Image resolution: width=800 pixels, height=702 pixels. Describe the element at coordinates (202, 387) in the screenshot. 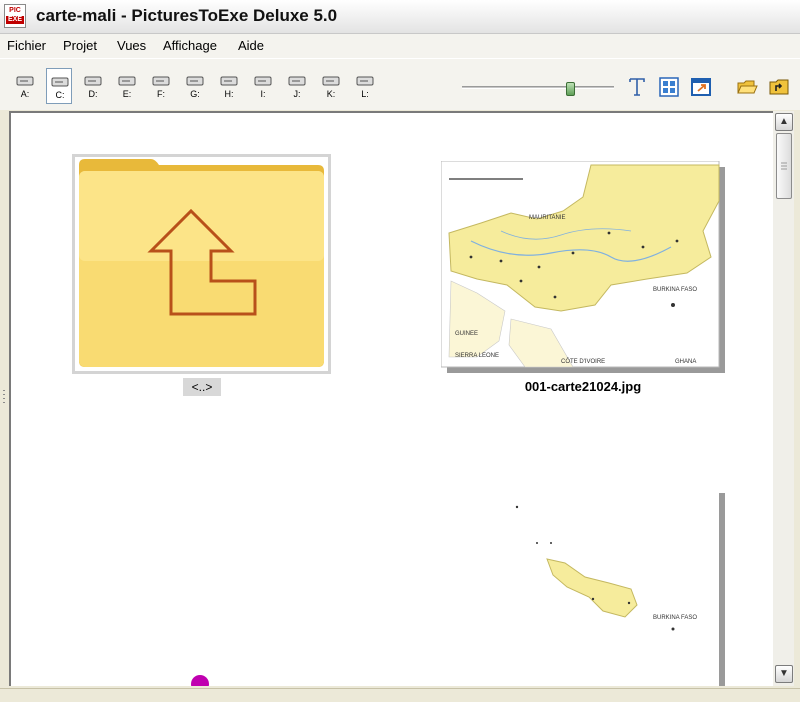

I see `parent-folder-label: <..>` at that location.